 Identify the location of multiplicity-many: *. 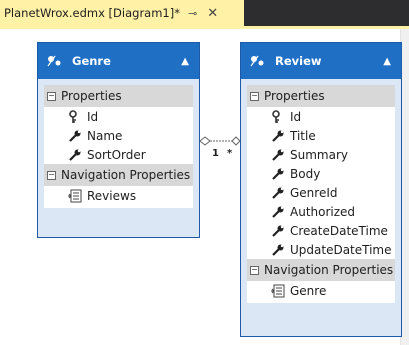
(230, 153).